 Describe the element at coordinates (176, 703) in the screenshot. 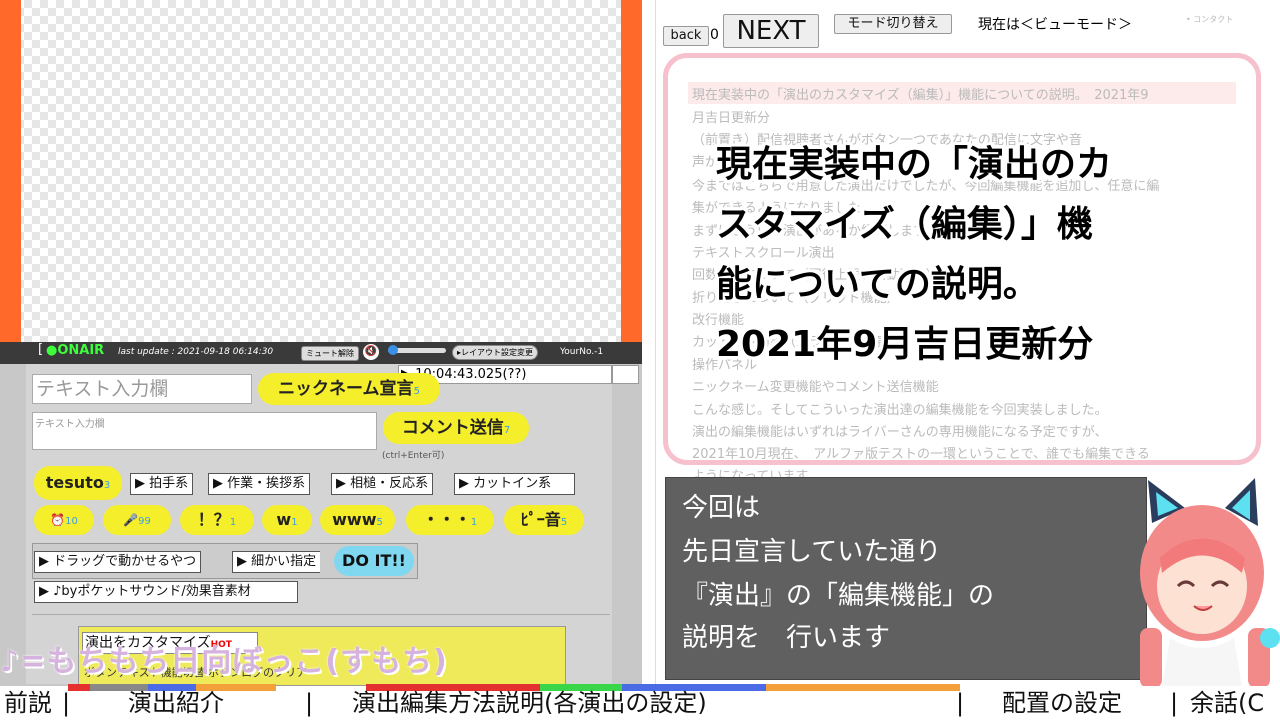

I see `nav-item-effects-intro: 演出紹介` at that location.